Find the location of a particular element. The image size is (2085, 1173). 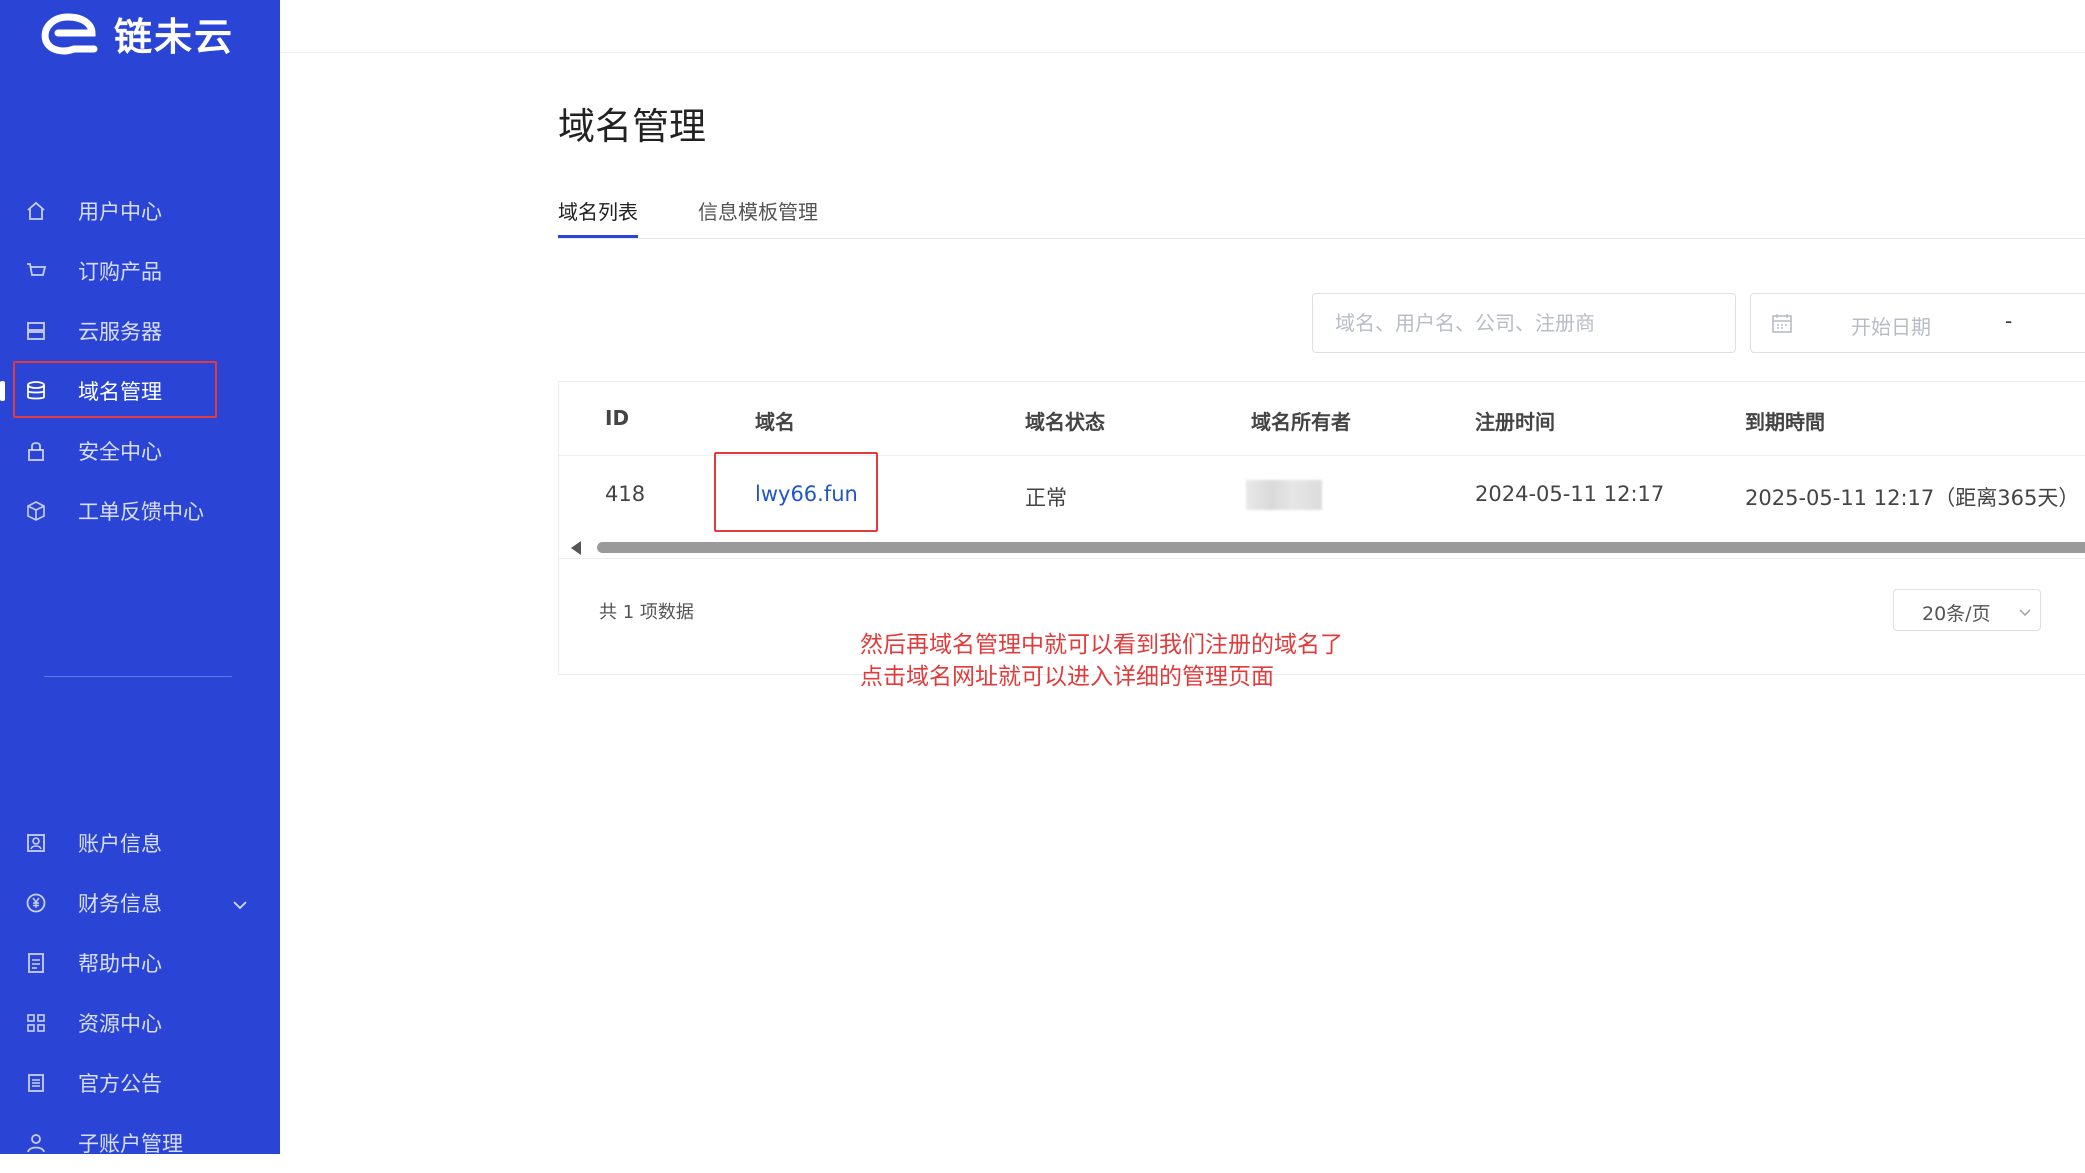

tab-active-underline is located at coordinates (598, 236).